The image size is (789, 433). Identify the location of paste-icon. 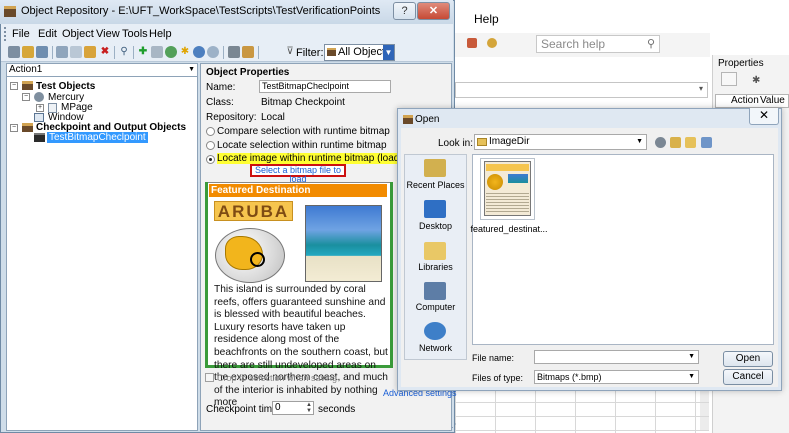
(76, 52).